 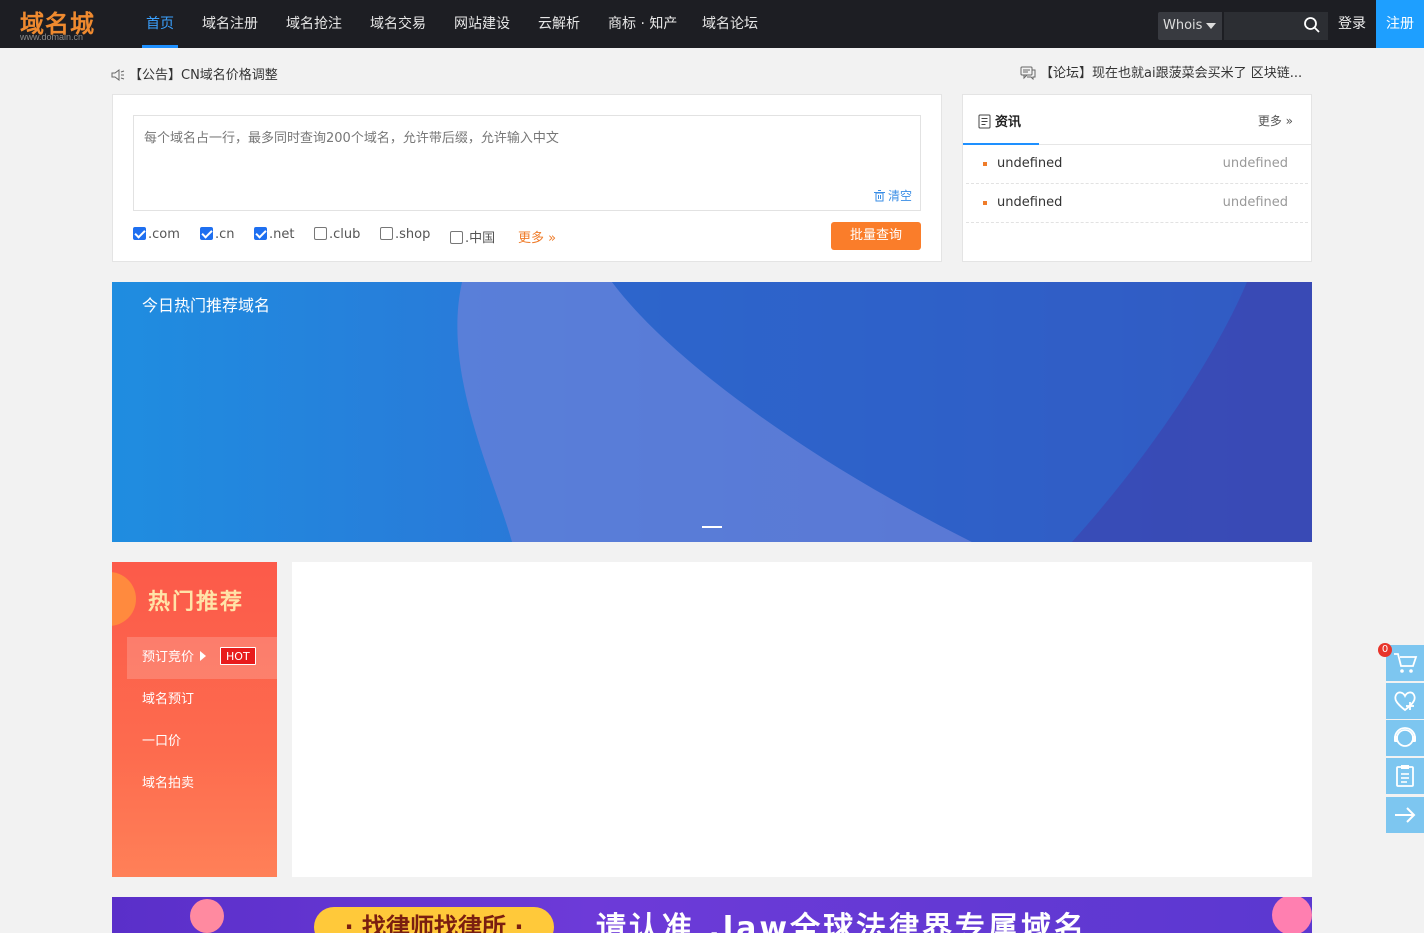 I want to click on decor-circle, so click(x=124, y=599).